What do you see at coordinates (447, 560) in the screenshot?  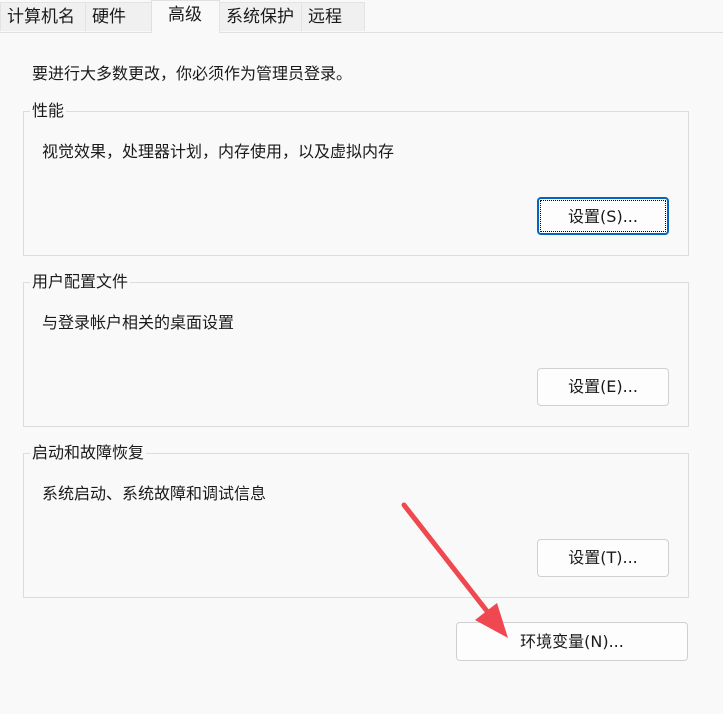 I see `arrow-shaft` at bounding box center [447, 560].